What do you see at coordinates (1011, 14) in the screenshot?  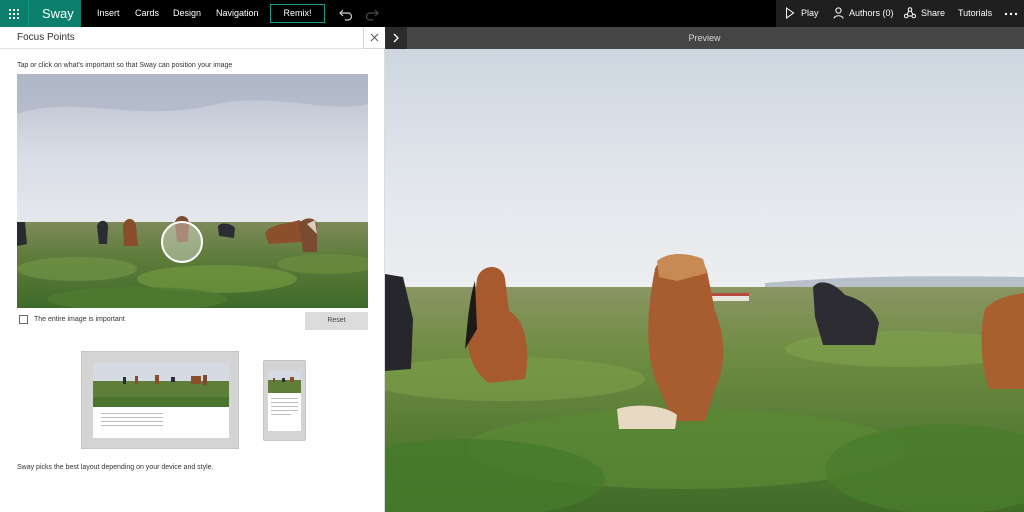 I see `more-icon` at bounding box center [1011, 14].